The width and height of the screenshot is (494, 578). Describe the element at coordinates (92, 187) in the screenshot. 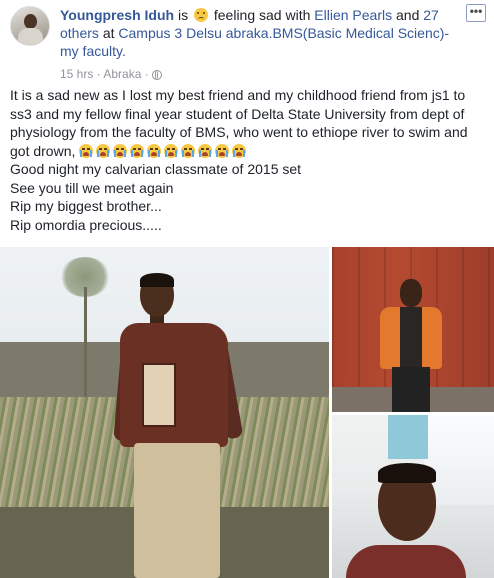

I see `post-paragraph: See you till we meet again` at that location.